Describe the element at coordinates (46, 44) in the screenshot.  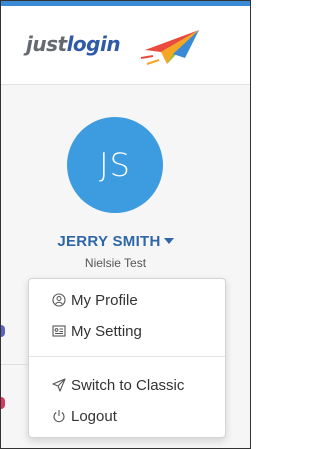
I see `logo-text-just: just` at that location.